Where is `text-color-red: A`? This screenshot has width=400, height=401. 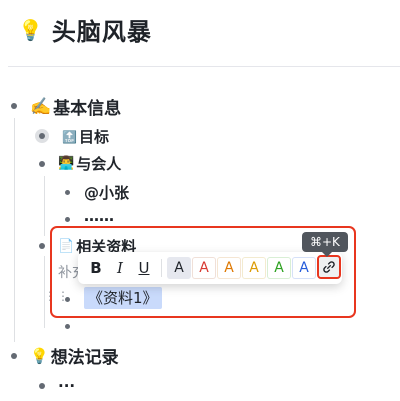 text-color-red: A is located at coordinates (204, 268).